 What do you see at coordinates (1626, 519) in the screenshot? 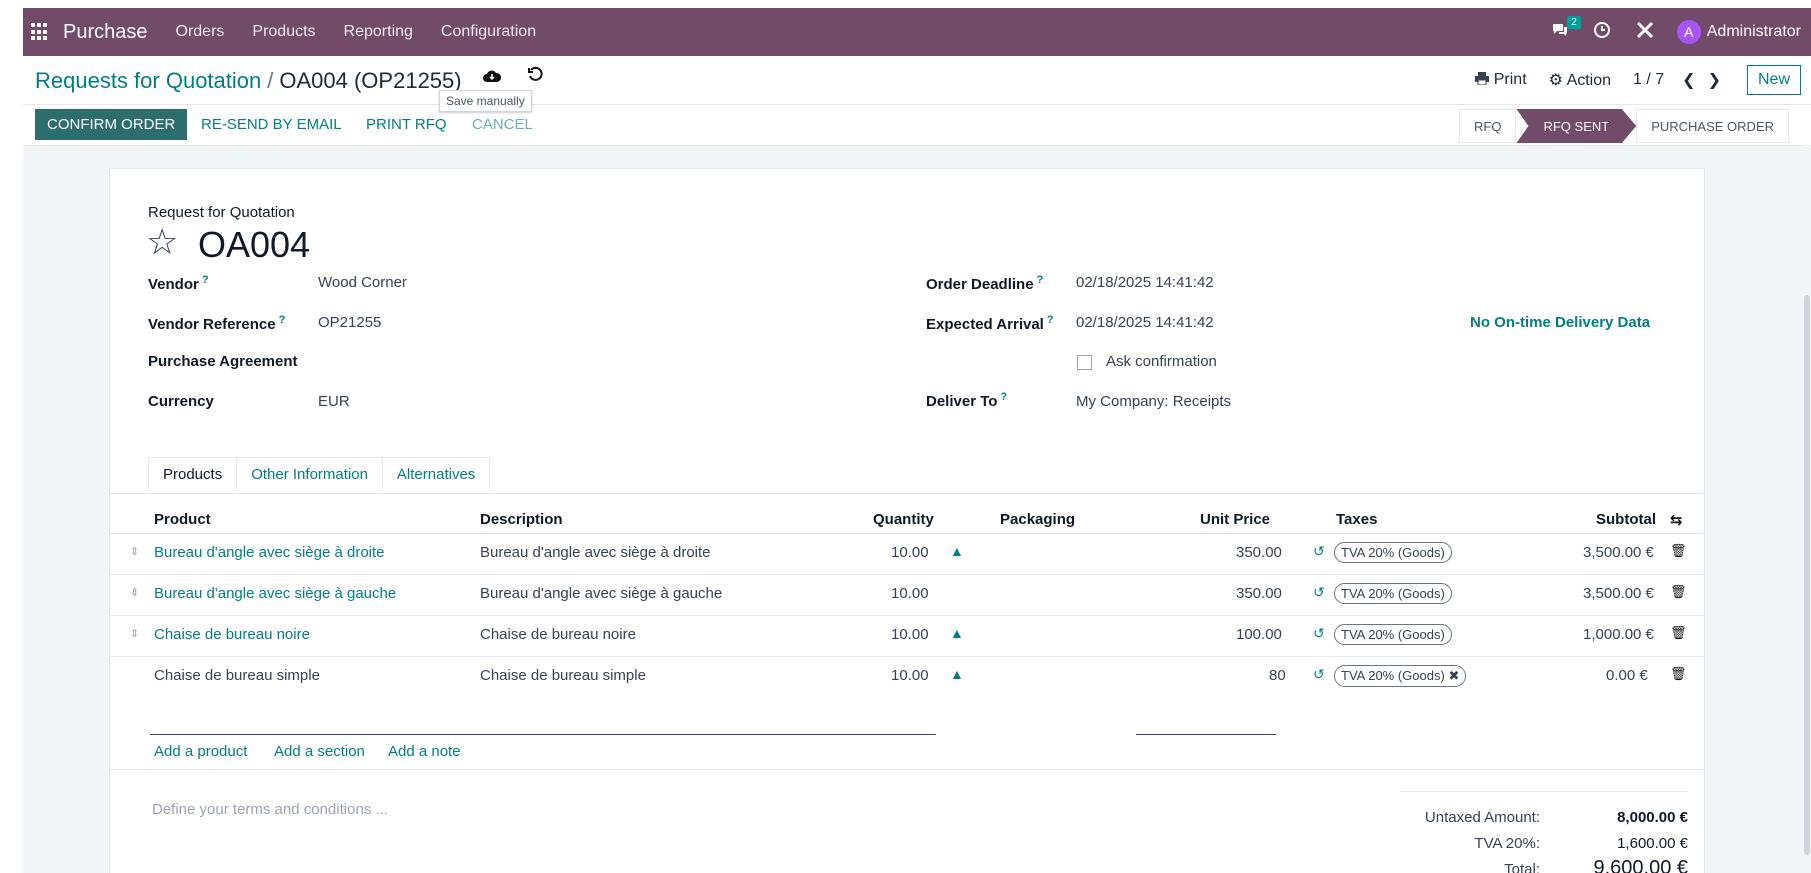
I see `col-subtotal: Subtotal` at bounding box center [1626, 519].